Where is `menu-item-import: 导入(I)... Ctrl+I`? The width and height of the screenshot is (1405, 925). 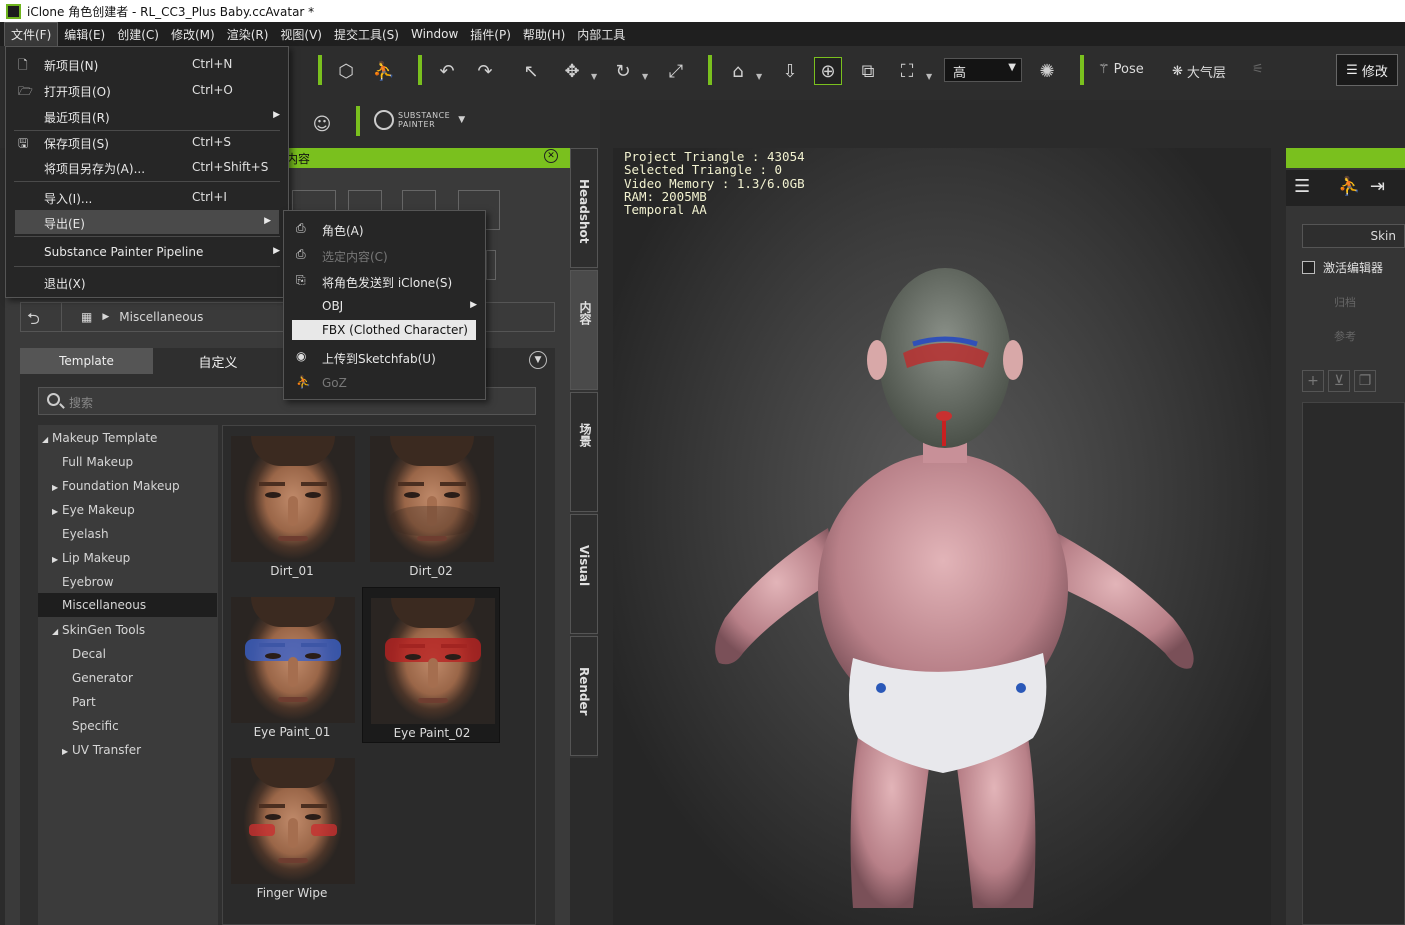 menu-item-import: 导入(I)... Ctrl+I is located at coordinates (147, 197).